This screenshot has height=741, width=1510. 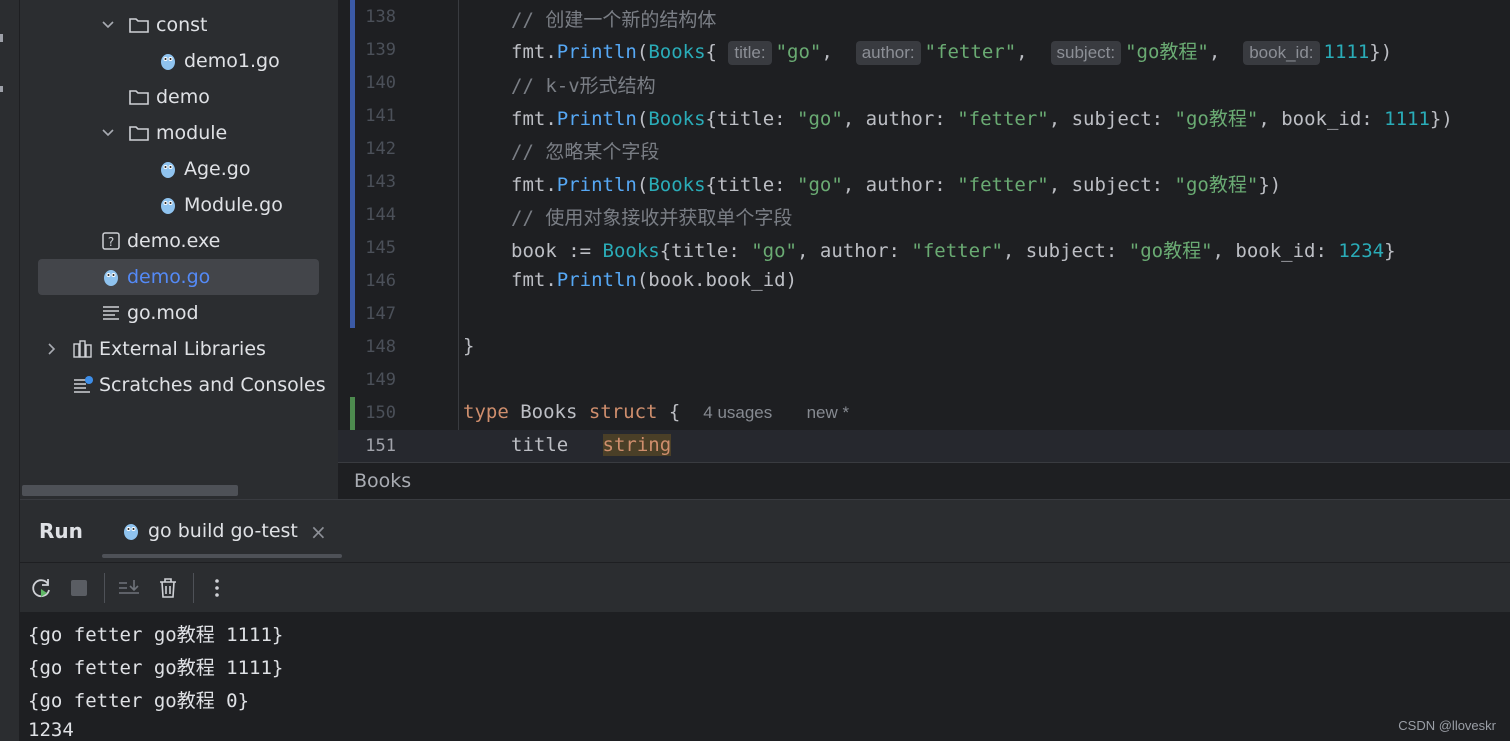 I want to click on tree-item-label: module, so click(x=192, y=133).